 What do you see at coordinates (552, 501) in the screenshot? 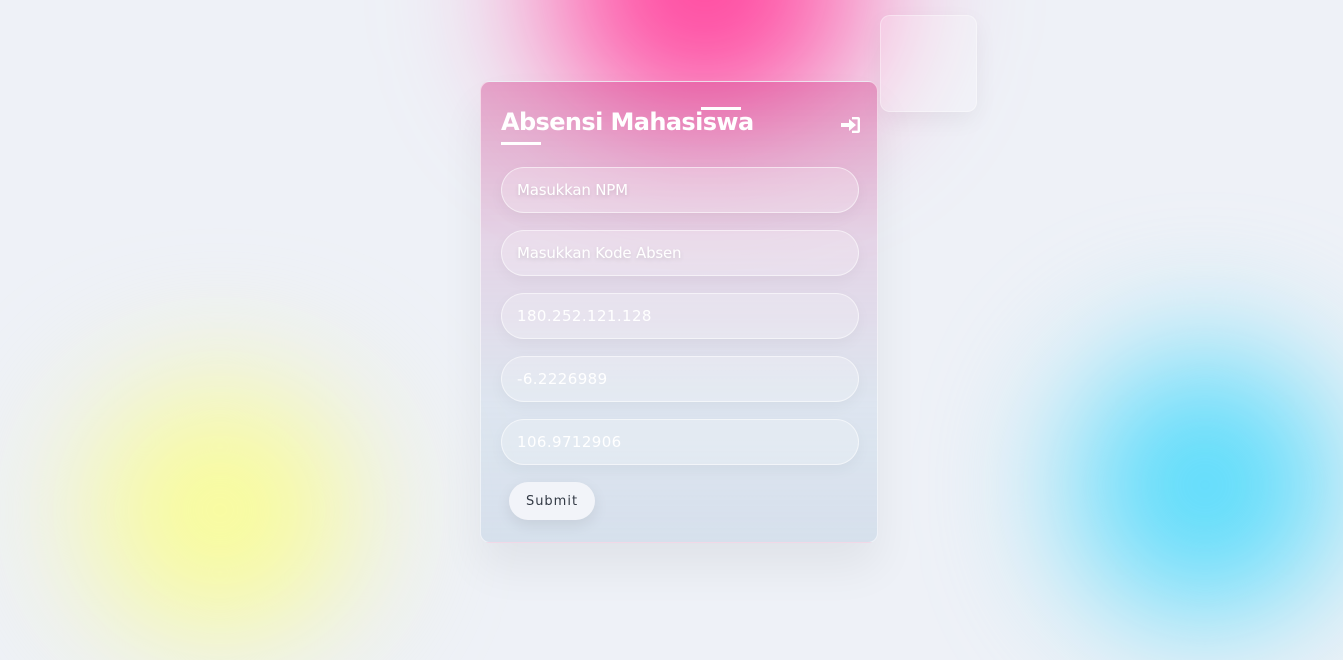
I see `submit-button: Submit` at bounding box center [552, 501].